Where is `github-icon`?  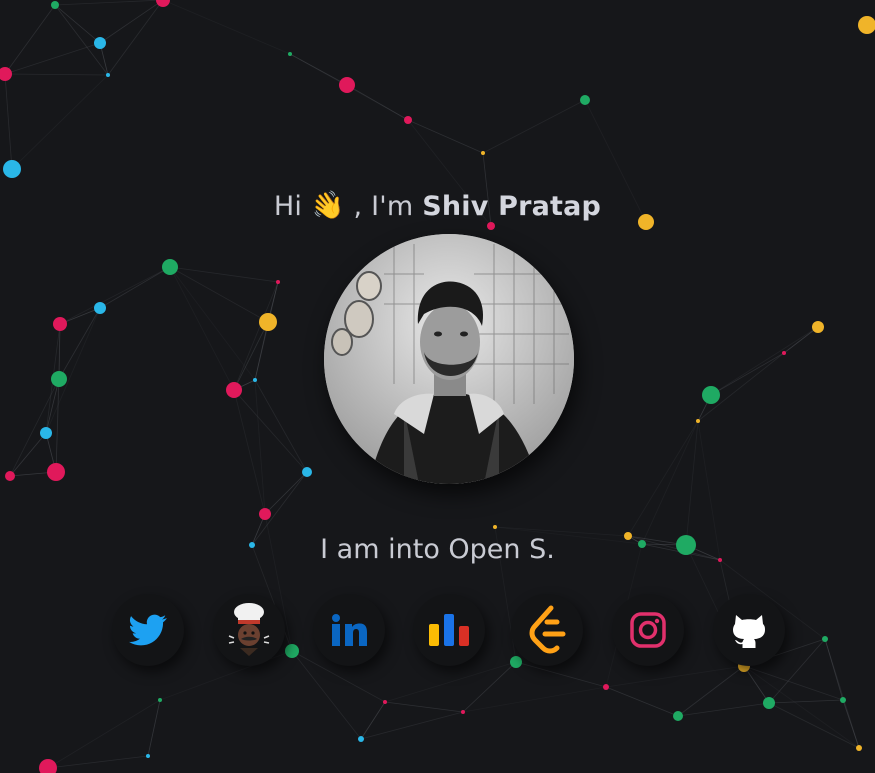 github-icon is located at coordinates (749, 631).